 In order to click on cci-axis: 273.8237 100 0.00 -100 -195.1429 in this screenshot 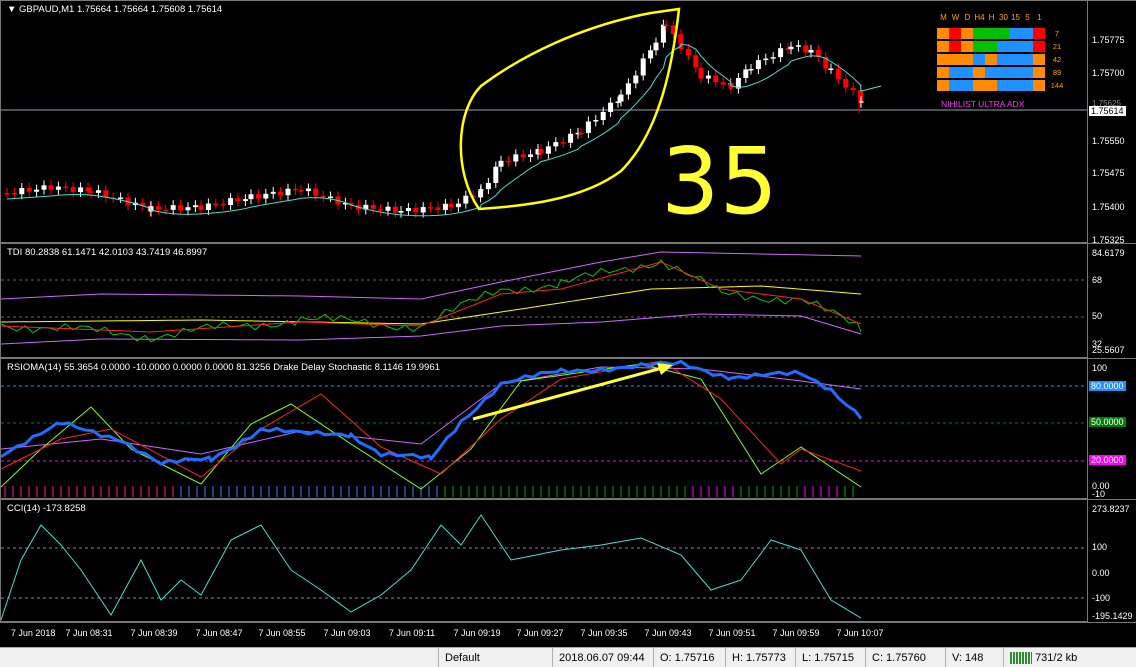, I will do `click(1112, 560)`.